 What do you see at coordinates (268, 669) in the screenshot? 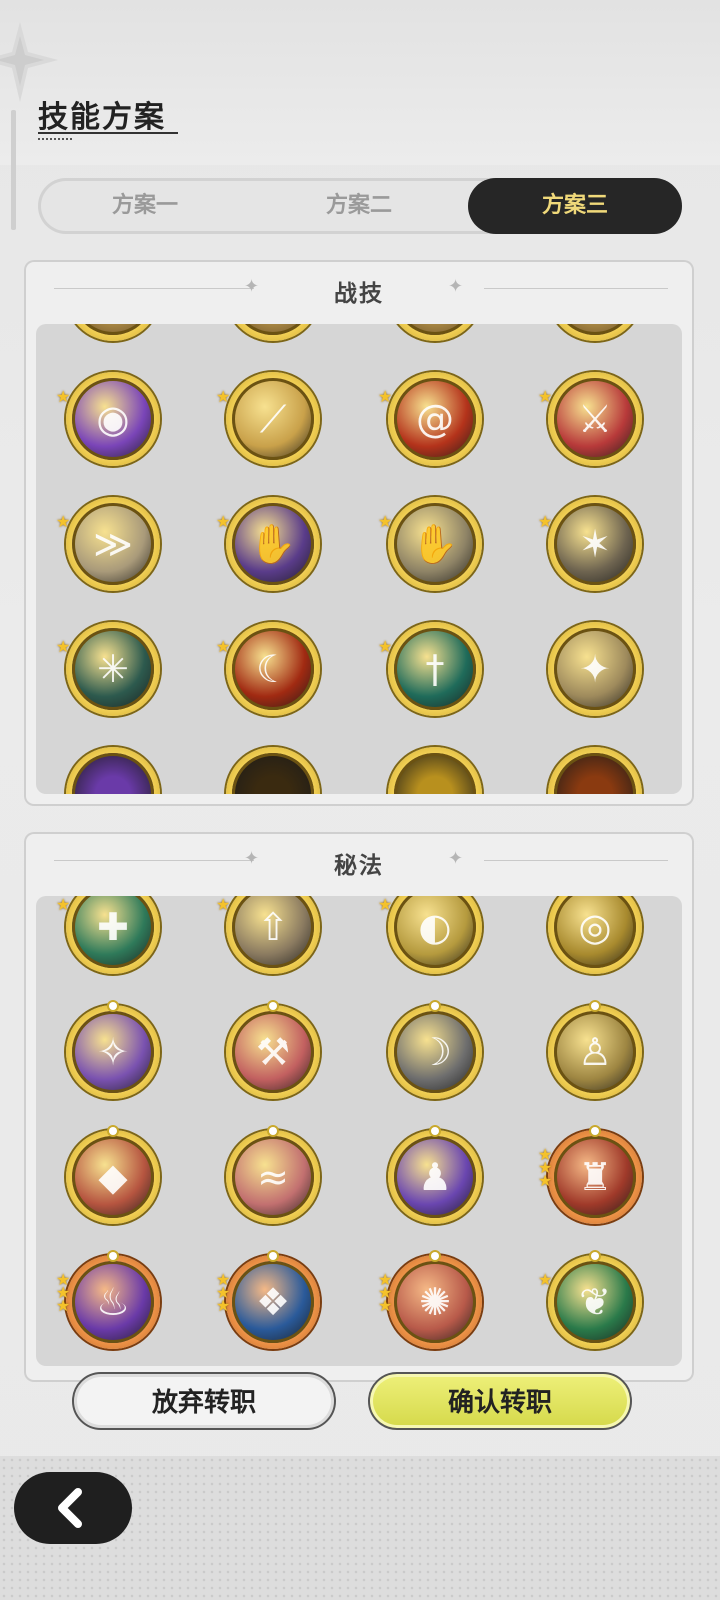
I see `flame-arc-icon: ☾ ★` at bounding box center [268, 669].